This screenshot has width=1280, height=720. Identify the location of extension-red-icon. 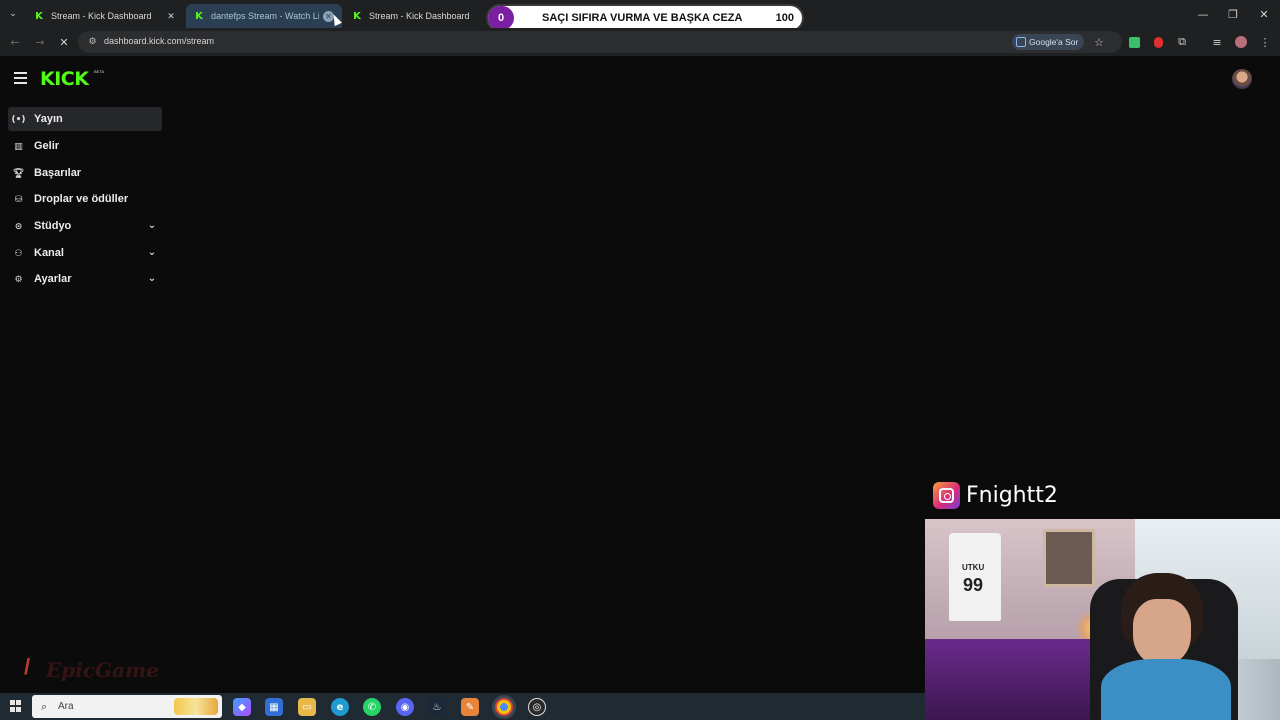
(1158, 42).